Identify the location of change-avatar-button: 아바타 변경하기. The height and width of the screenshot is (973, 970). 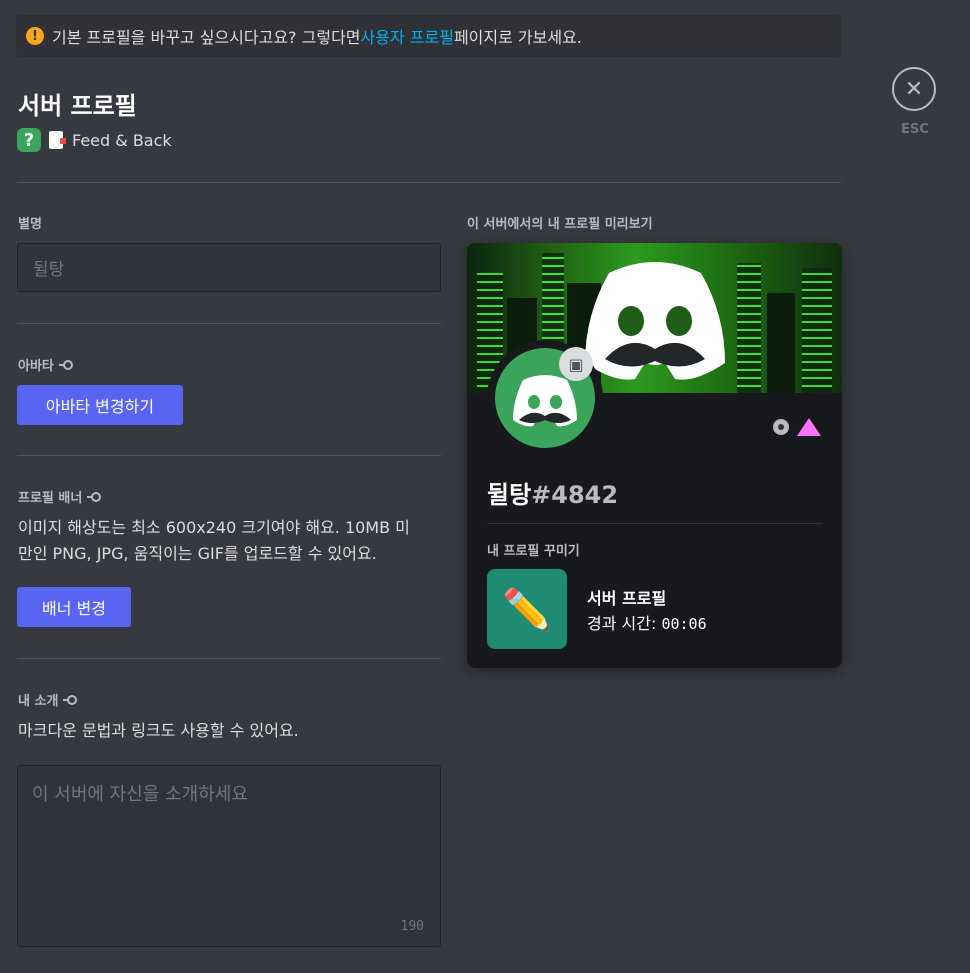
(100, 405).